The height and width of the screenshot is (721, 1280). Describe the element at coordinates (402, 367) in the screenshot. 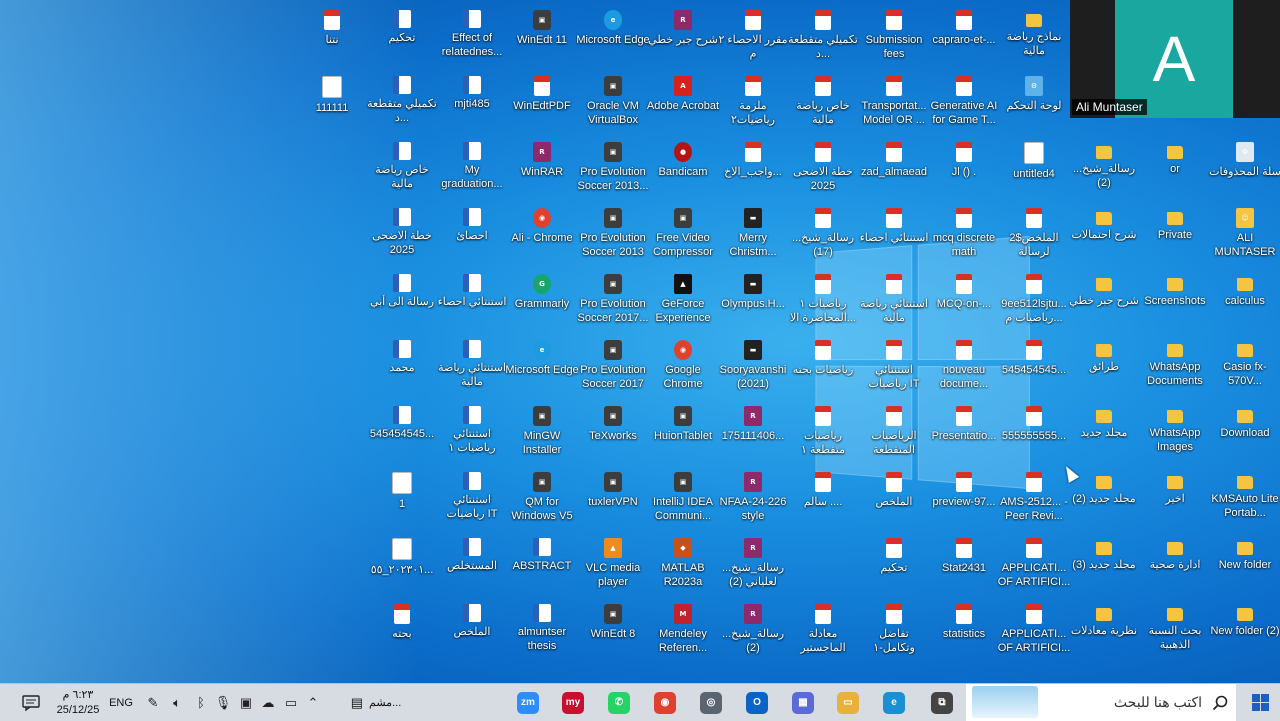

I see `desktop-icon: محمد` at that location.